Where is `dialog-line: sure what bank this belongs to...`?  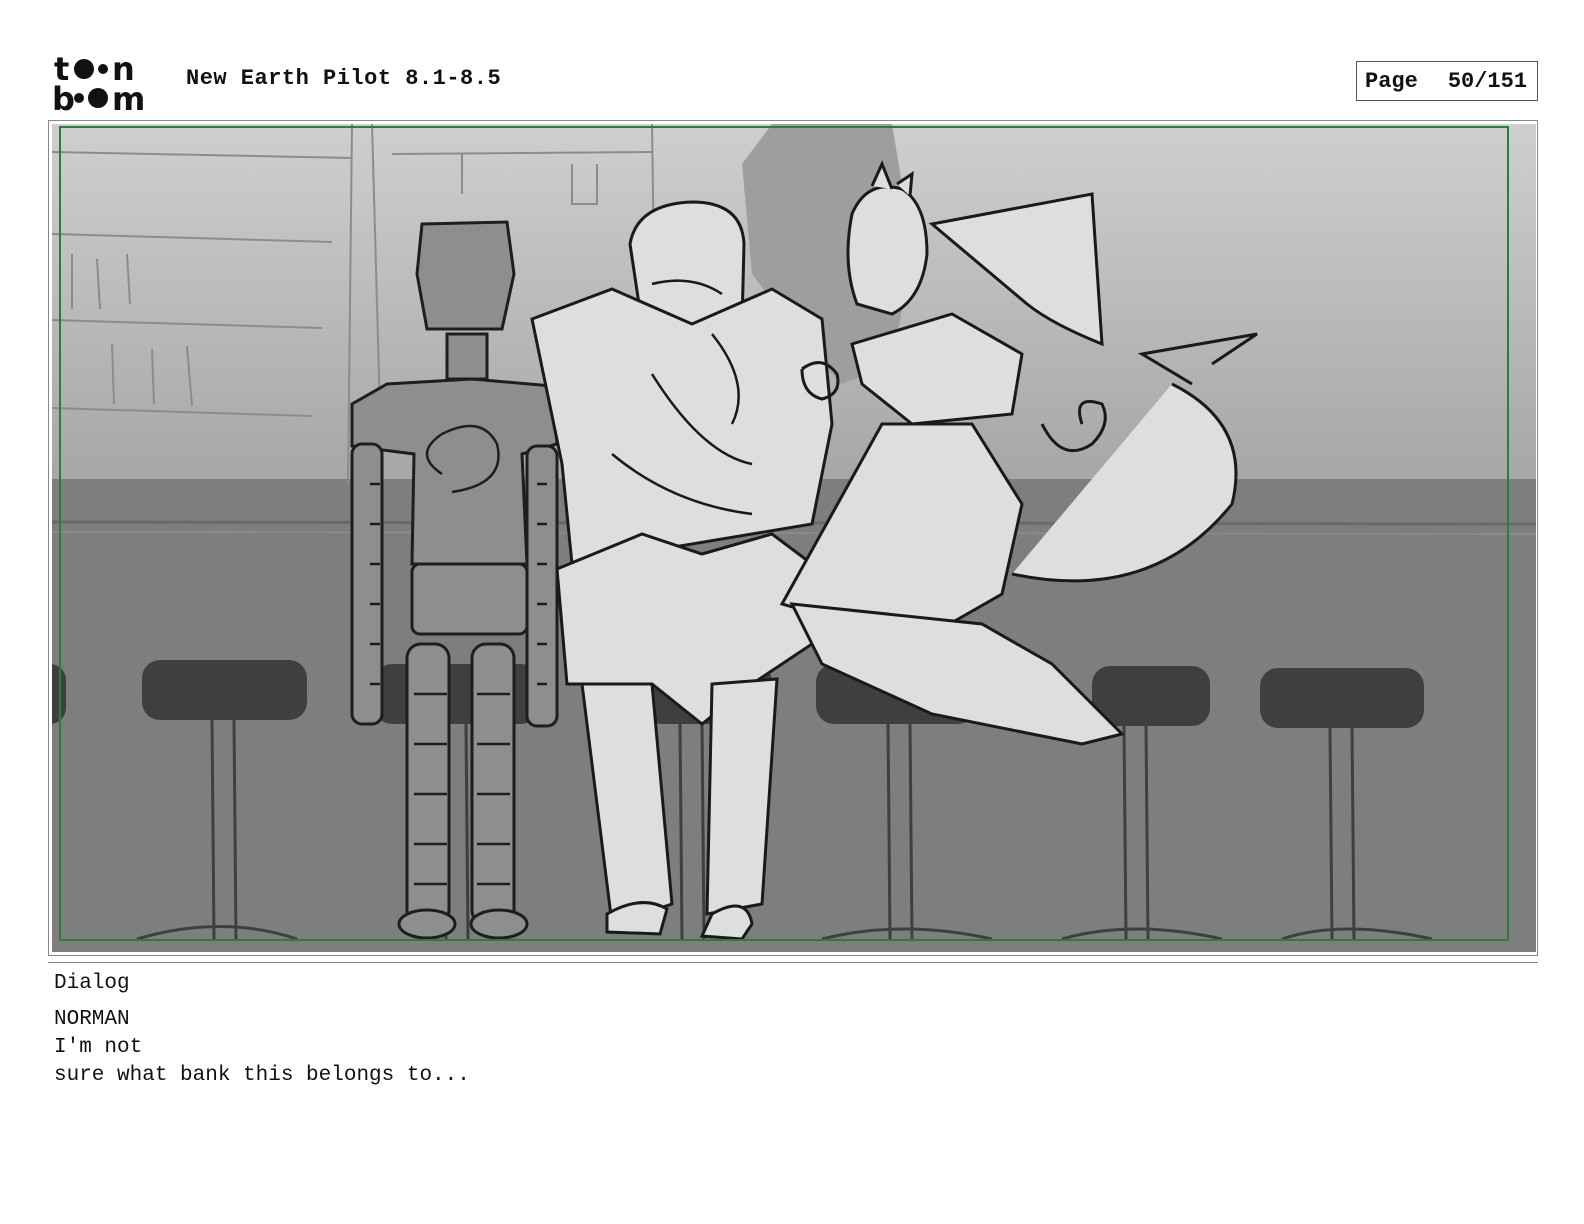
dialog-line: sure what bank this belongs to... is located at coordinates (262, 1075).